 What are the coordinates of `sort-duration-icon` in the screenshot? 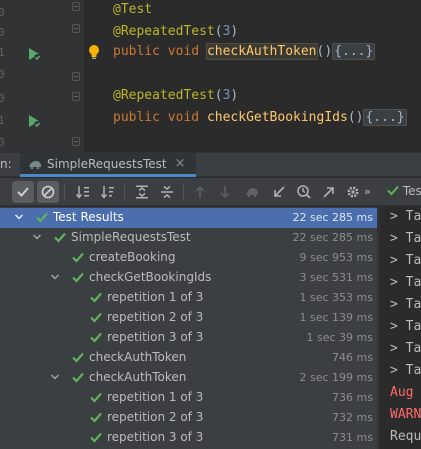 It's located at (107, 192).